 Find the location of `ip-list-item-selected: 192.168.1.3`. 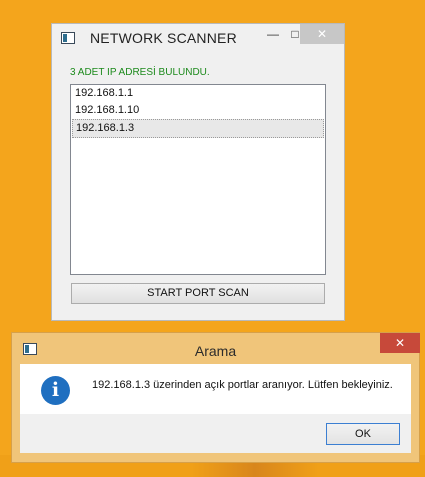

ip-list-item-selected: 192.168.1.3 is located at coordinates (198, 128).